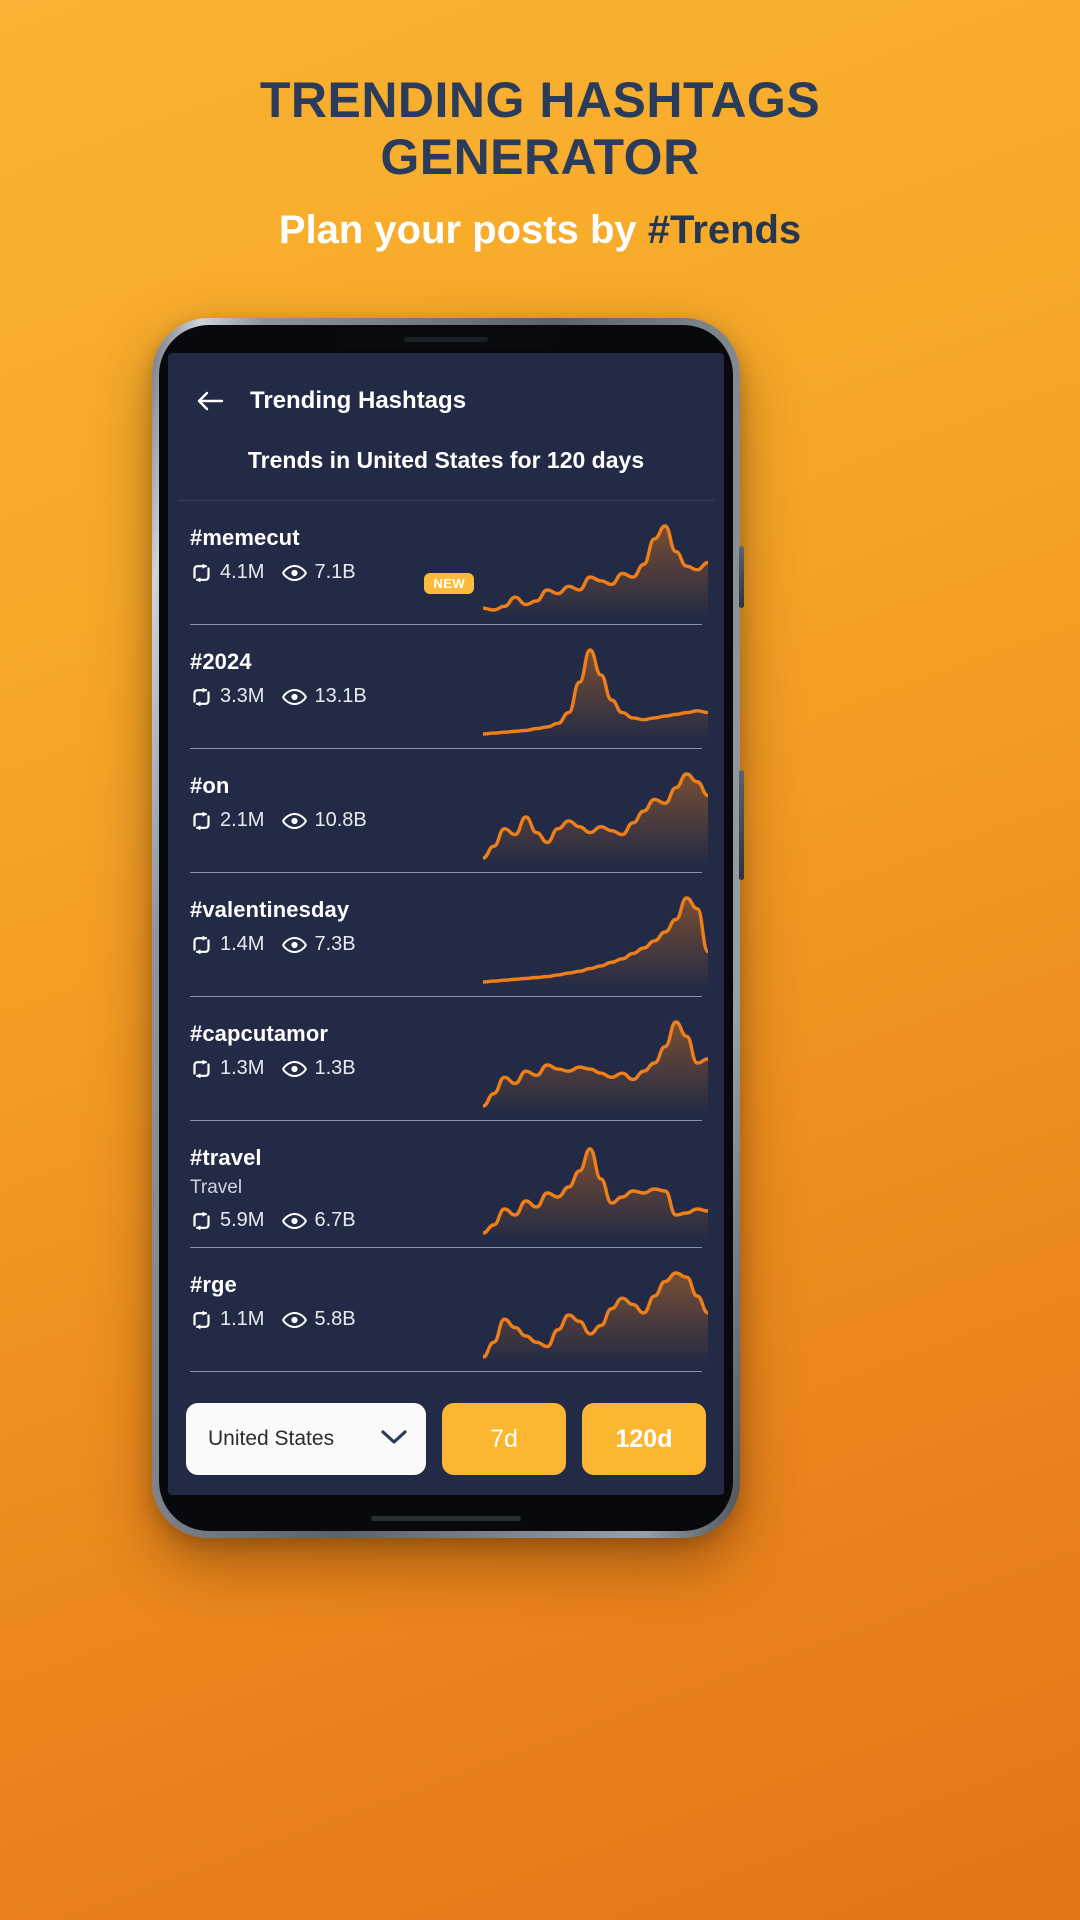 The width and height of the screenshot is (1080, 1920). Describe the element at coordinates (273, 1192) in the screenshot. I see `hashtag-info: #travel Travel 5.9M 6.7B` at that location.